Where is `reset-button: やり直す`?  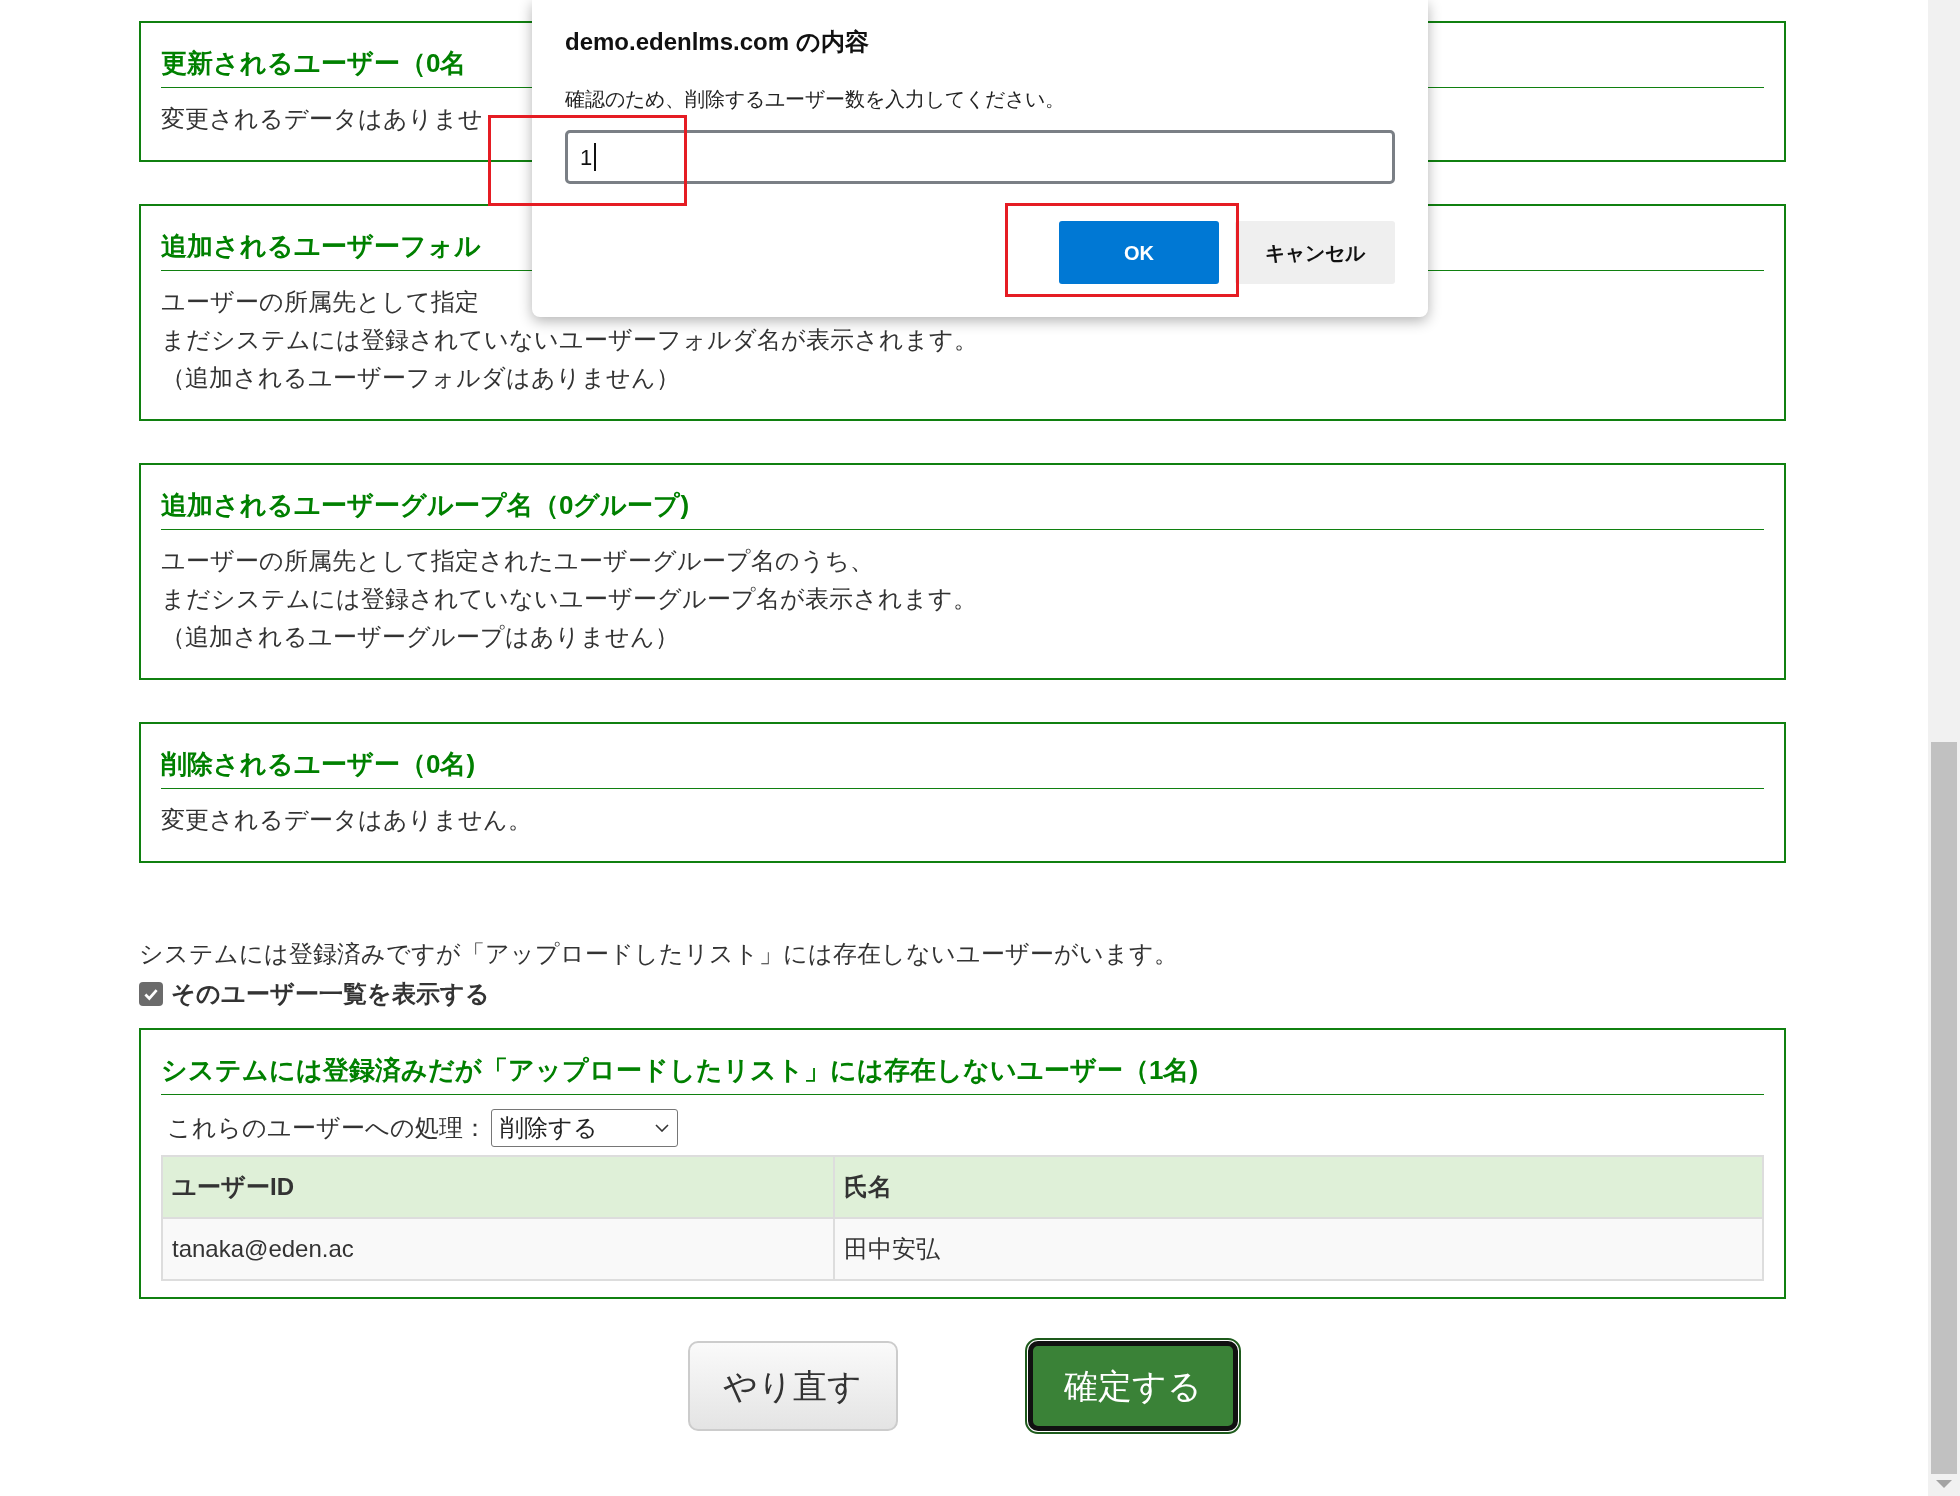 reset-button: やり直す is located at coordinates (792, 1386).